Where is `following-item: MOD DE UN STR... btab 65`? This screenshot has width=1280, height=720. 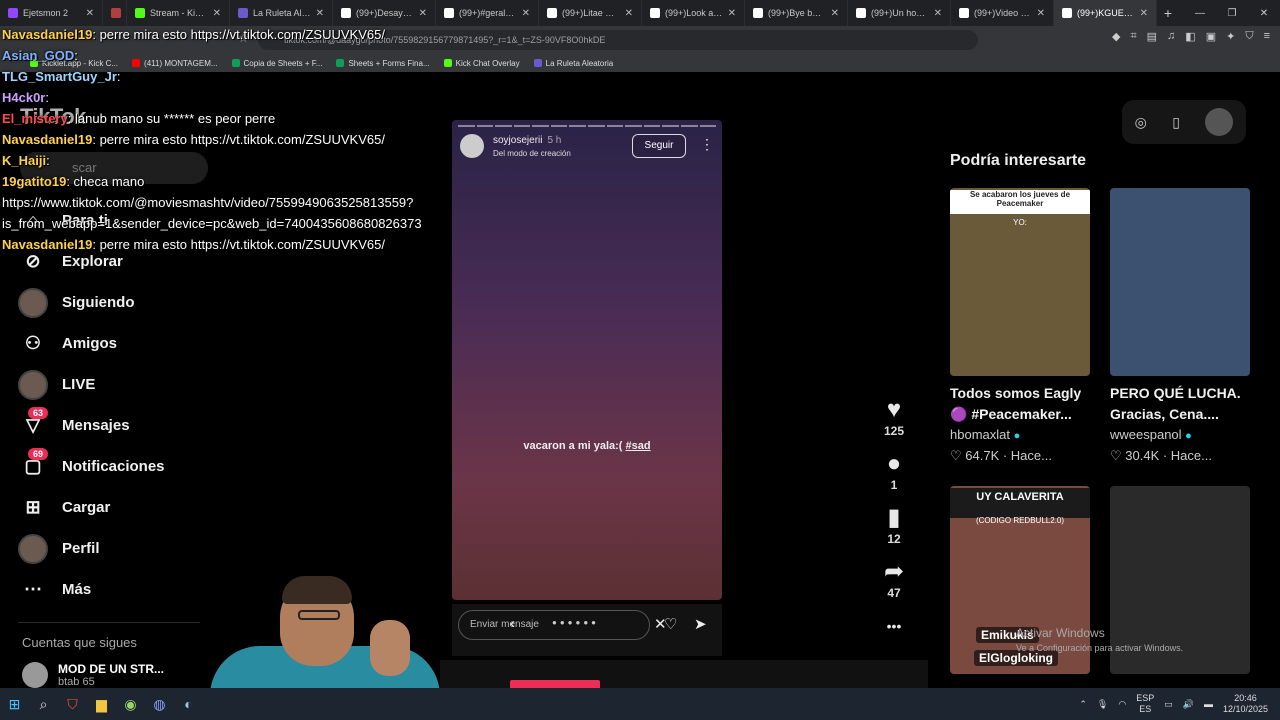 following-item: MOD DE UN STR... btab 65 is located at coordinates (93, 675).